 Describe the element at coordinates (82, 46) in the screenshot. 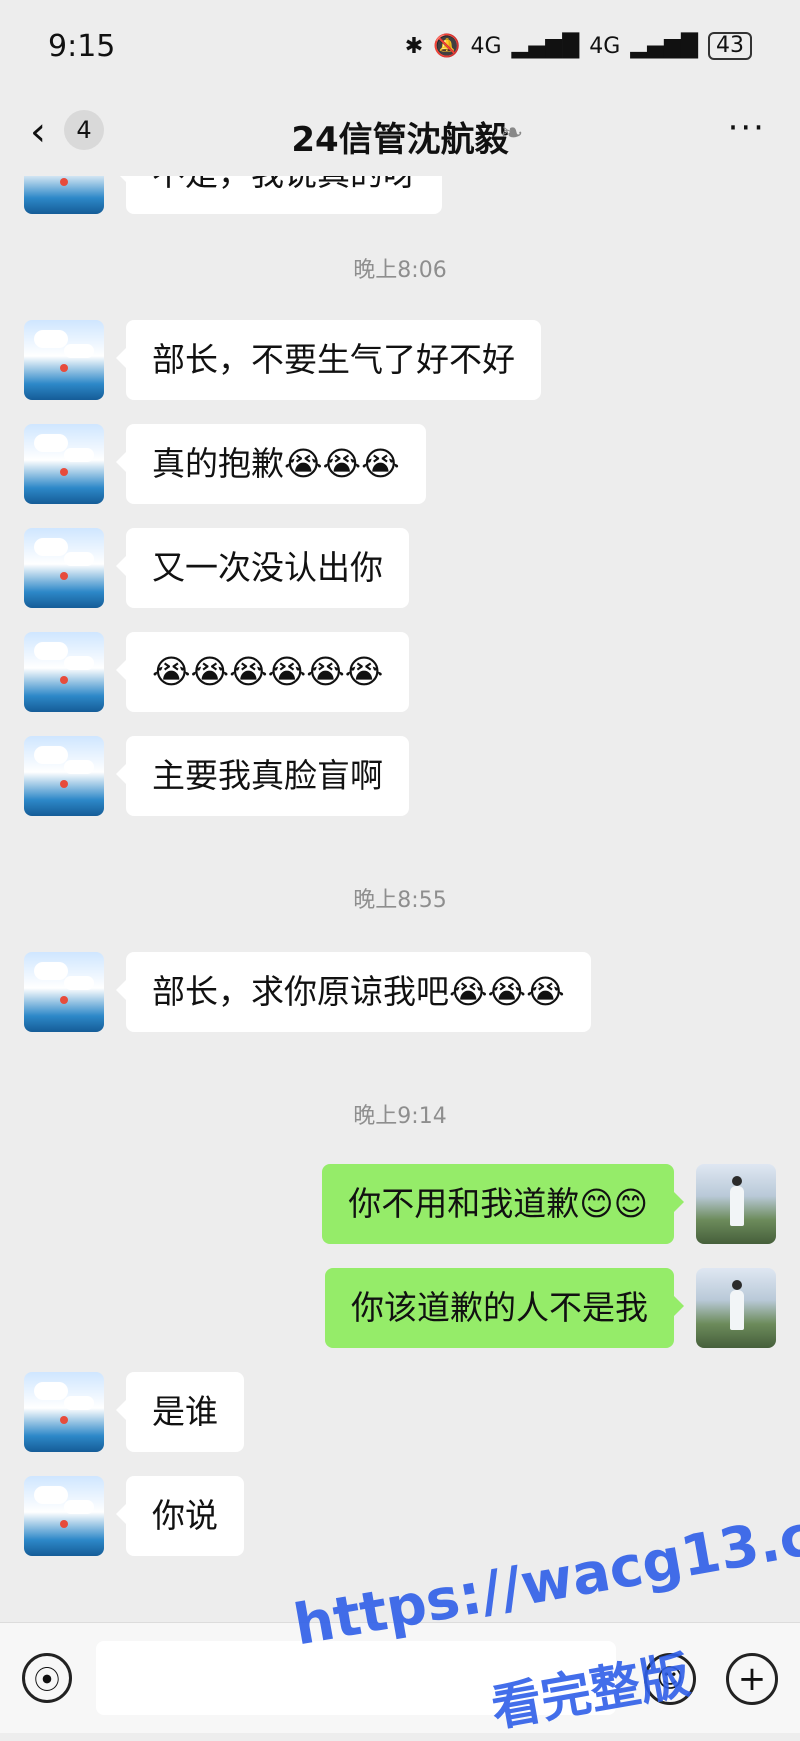

I see `status-time: 9:15` at that location.